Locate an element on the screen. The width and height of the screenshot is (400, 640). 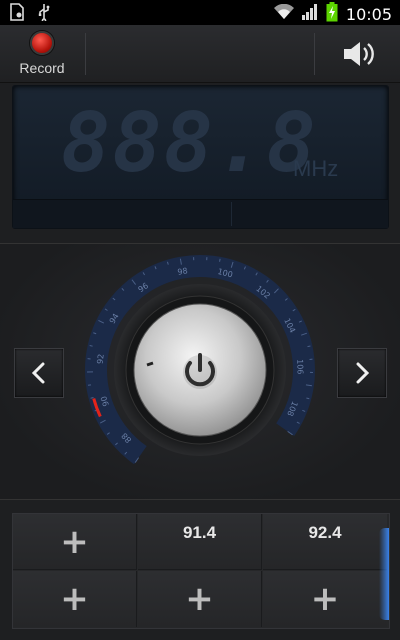
preset-slot-1: + is located at coordinates (75, 542).